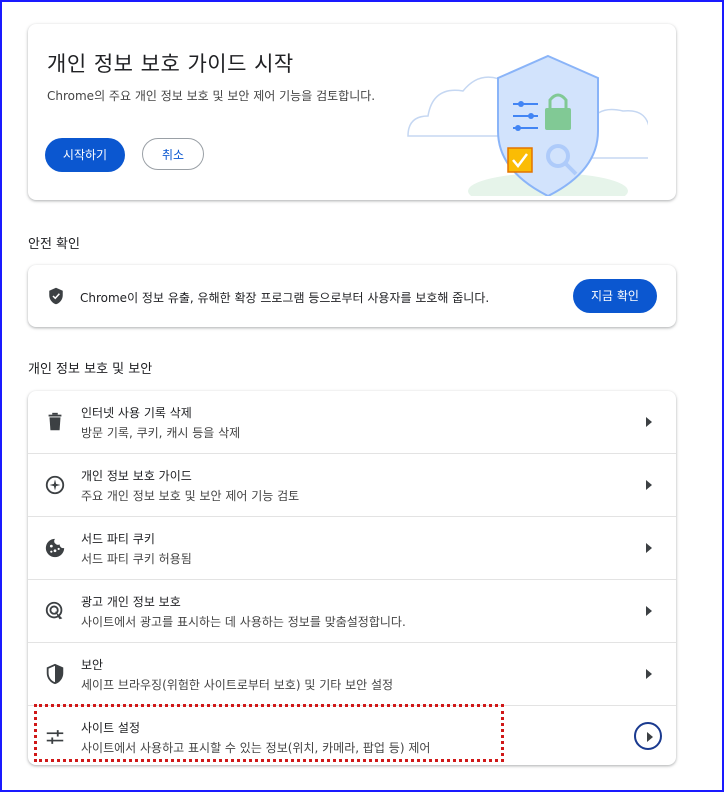  Describe the element at coordinates (136, 559) in the screenshot. I see `row-subtitle: 서드 파티 쿠키 허용됨` at that location.